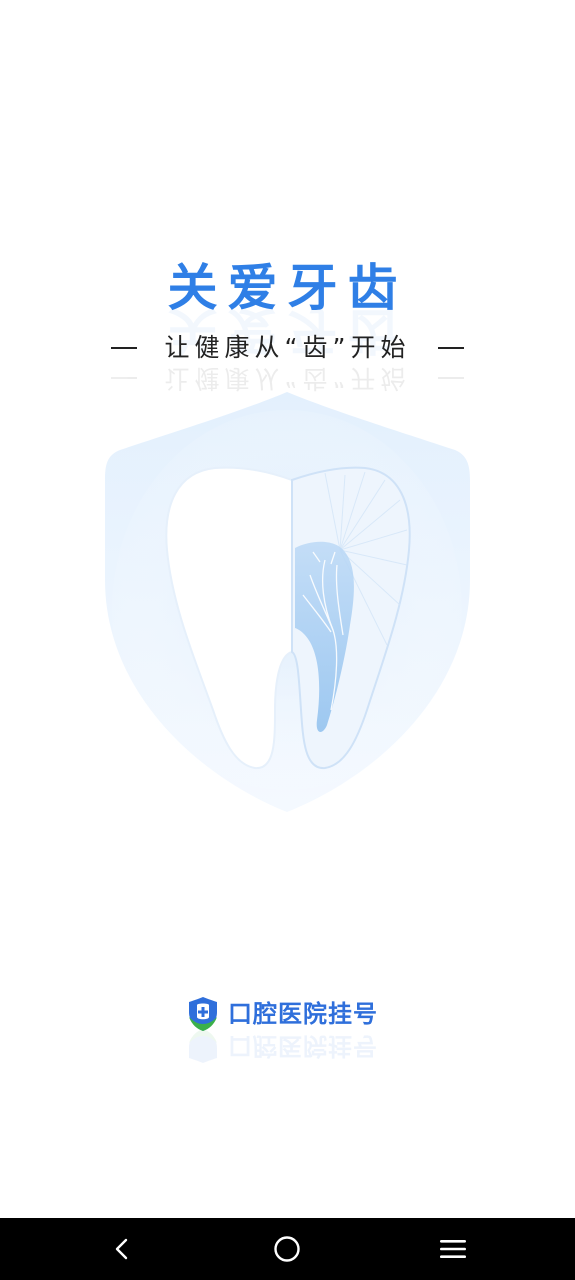  Describe the element at coordinates (124, 348) in the screenshot. I see `slogan-dash-left` at that location.